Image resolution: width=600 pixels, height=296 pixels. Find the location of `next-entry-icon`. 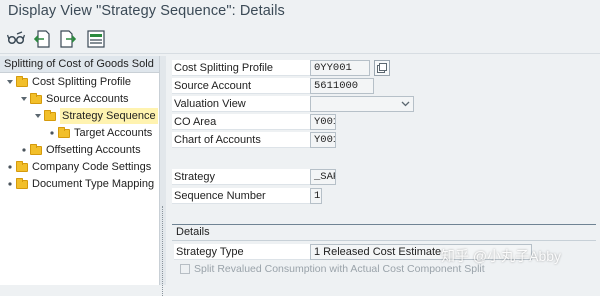

next-entry-icon is located at coordinates (68, 39).